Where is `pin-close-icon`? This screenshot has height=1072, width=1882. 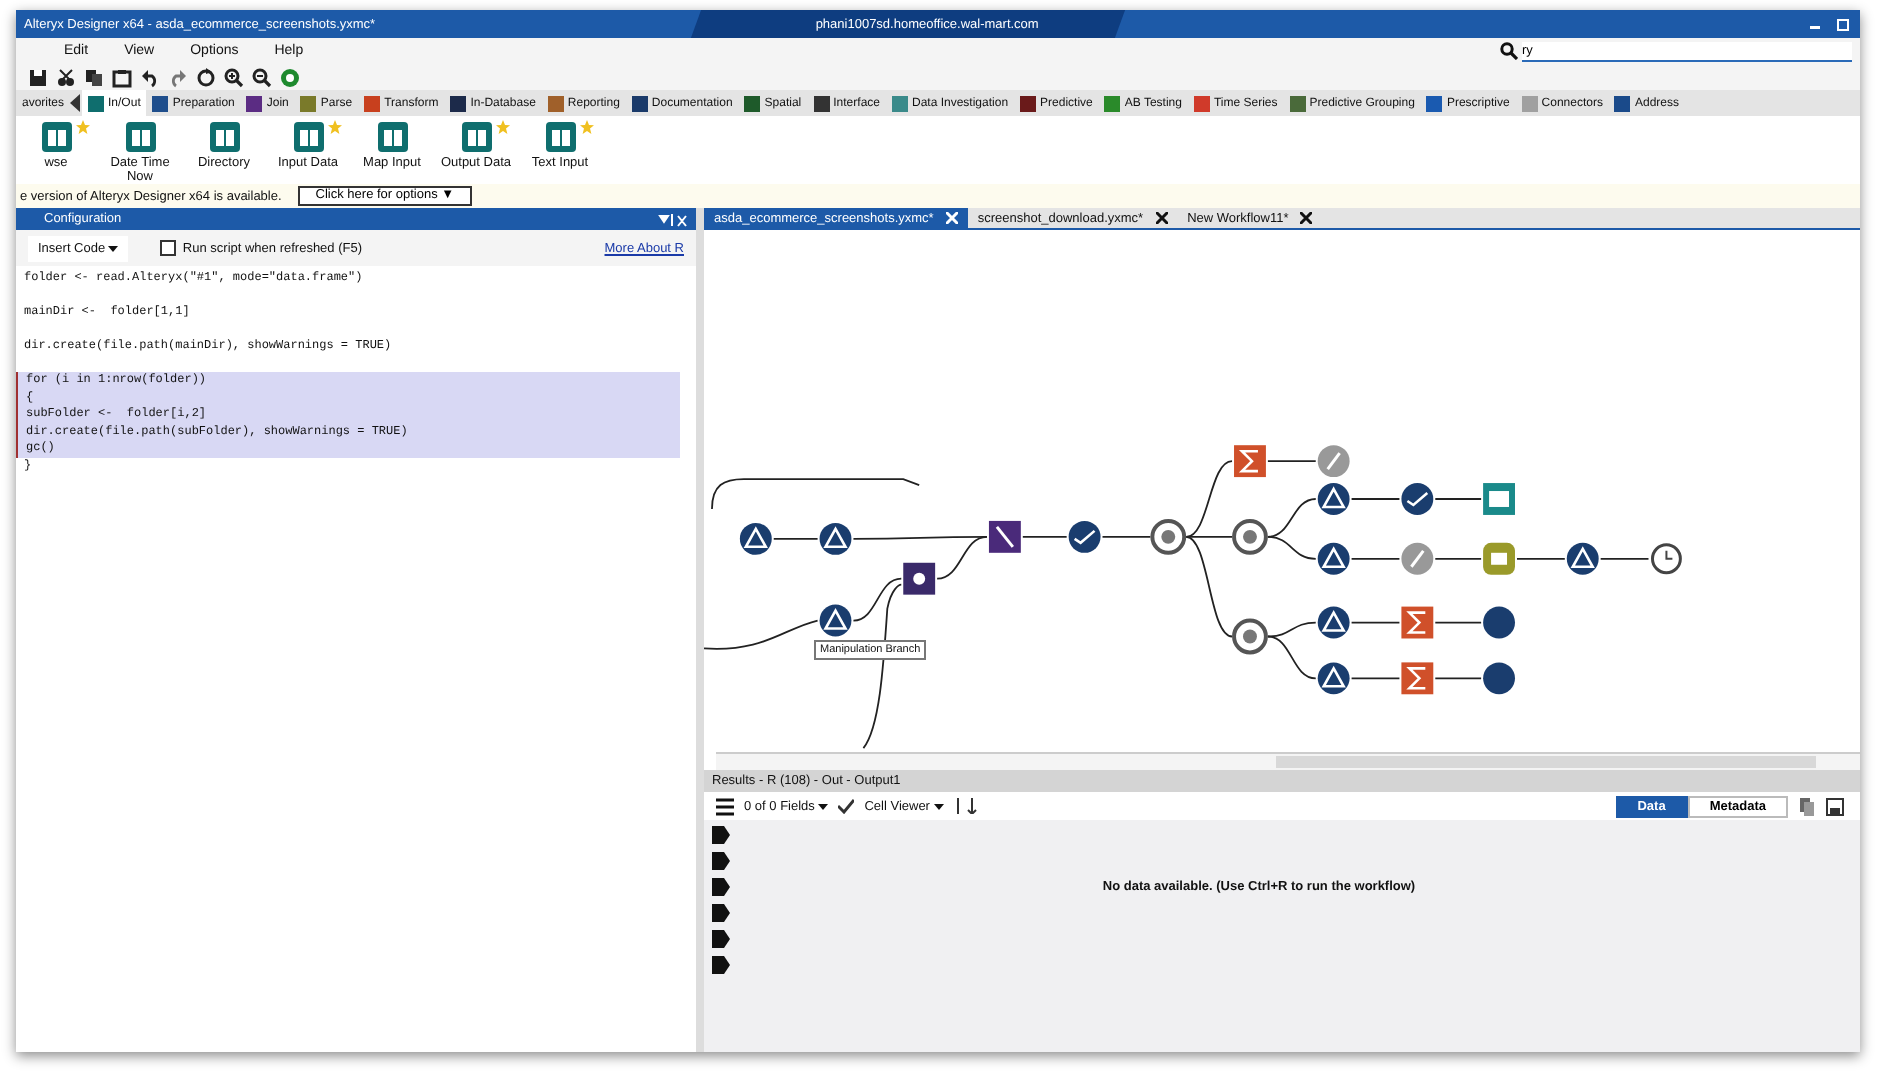 pin-close-icon is located at coordinates (672, 219).